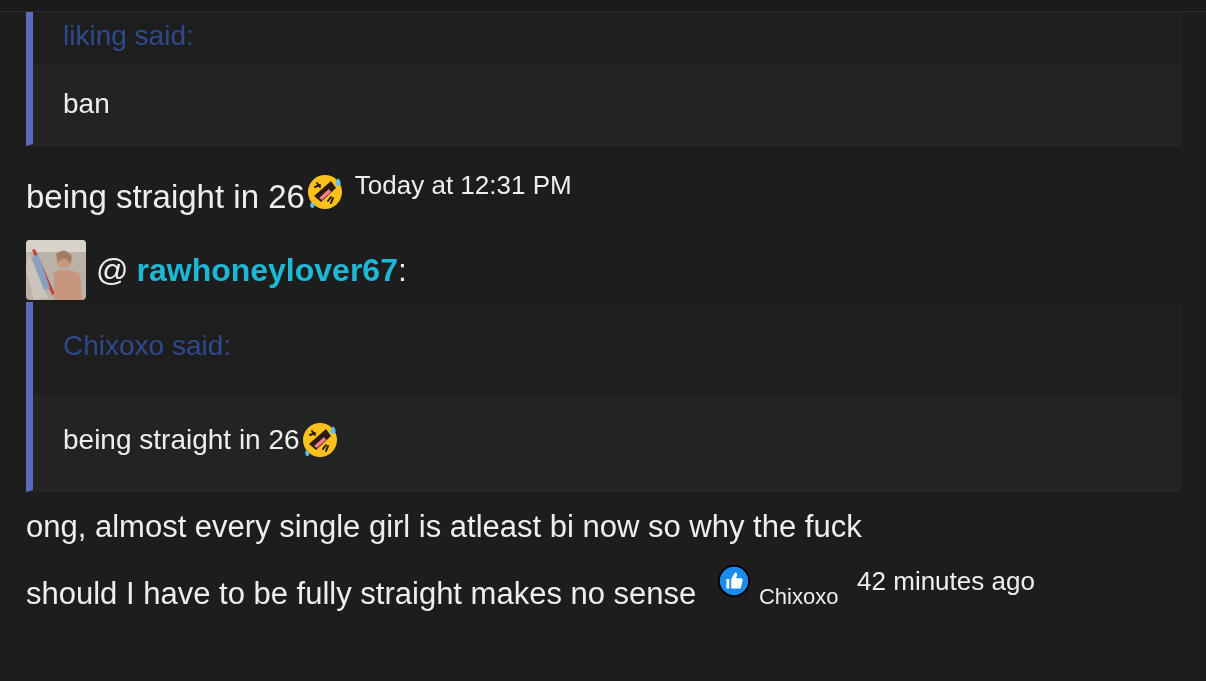 The height and width of the screenshot is (681, 1206). Describe the element at coordinates (402, 269) in the screenshot. I see `colon-text: :` at that location.